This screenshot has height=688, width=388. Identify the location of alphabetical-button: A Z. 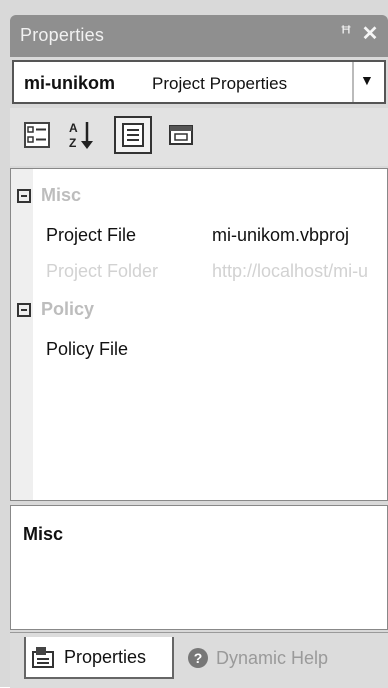
(81, 135).